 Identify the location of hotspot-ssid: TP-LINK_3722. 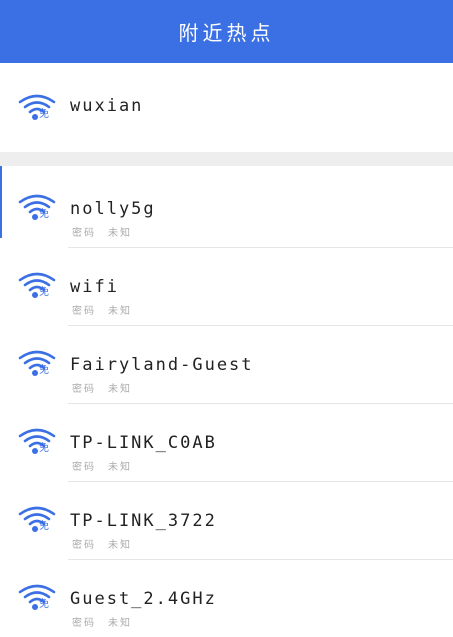
(143, 521).